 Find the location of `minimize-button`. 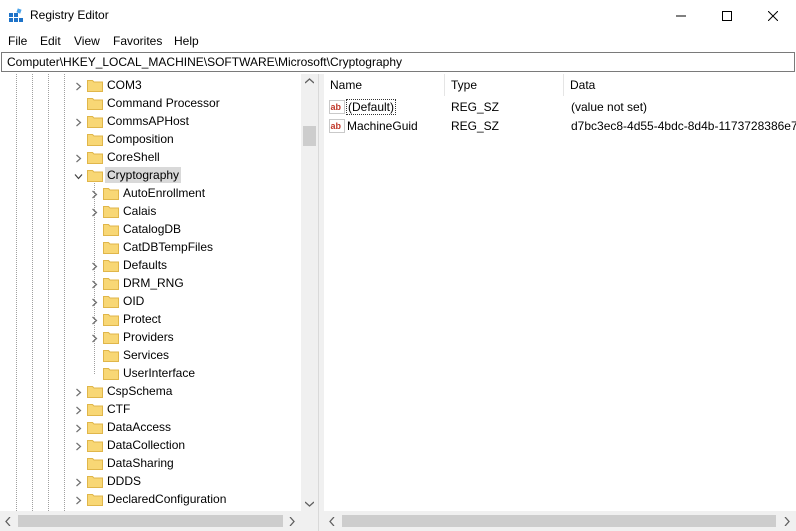

minimize-button is located at coordinates (681, 15).